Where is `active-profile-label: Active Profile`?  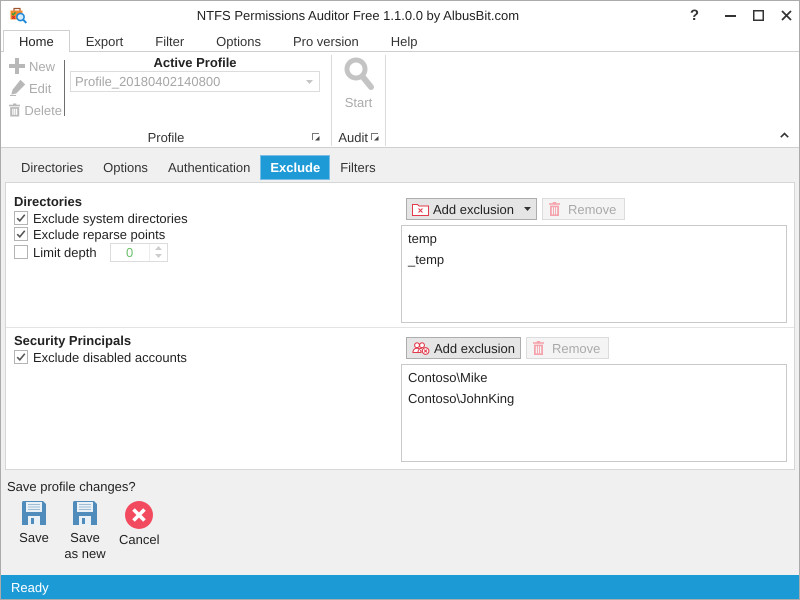
active-profile-label: Active Profile is located at coordinates (195, 63).